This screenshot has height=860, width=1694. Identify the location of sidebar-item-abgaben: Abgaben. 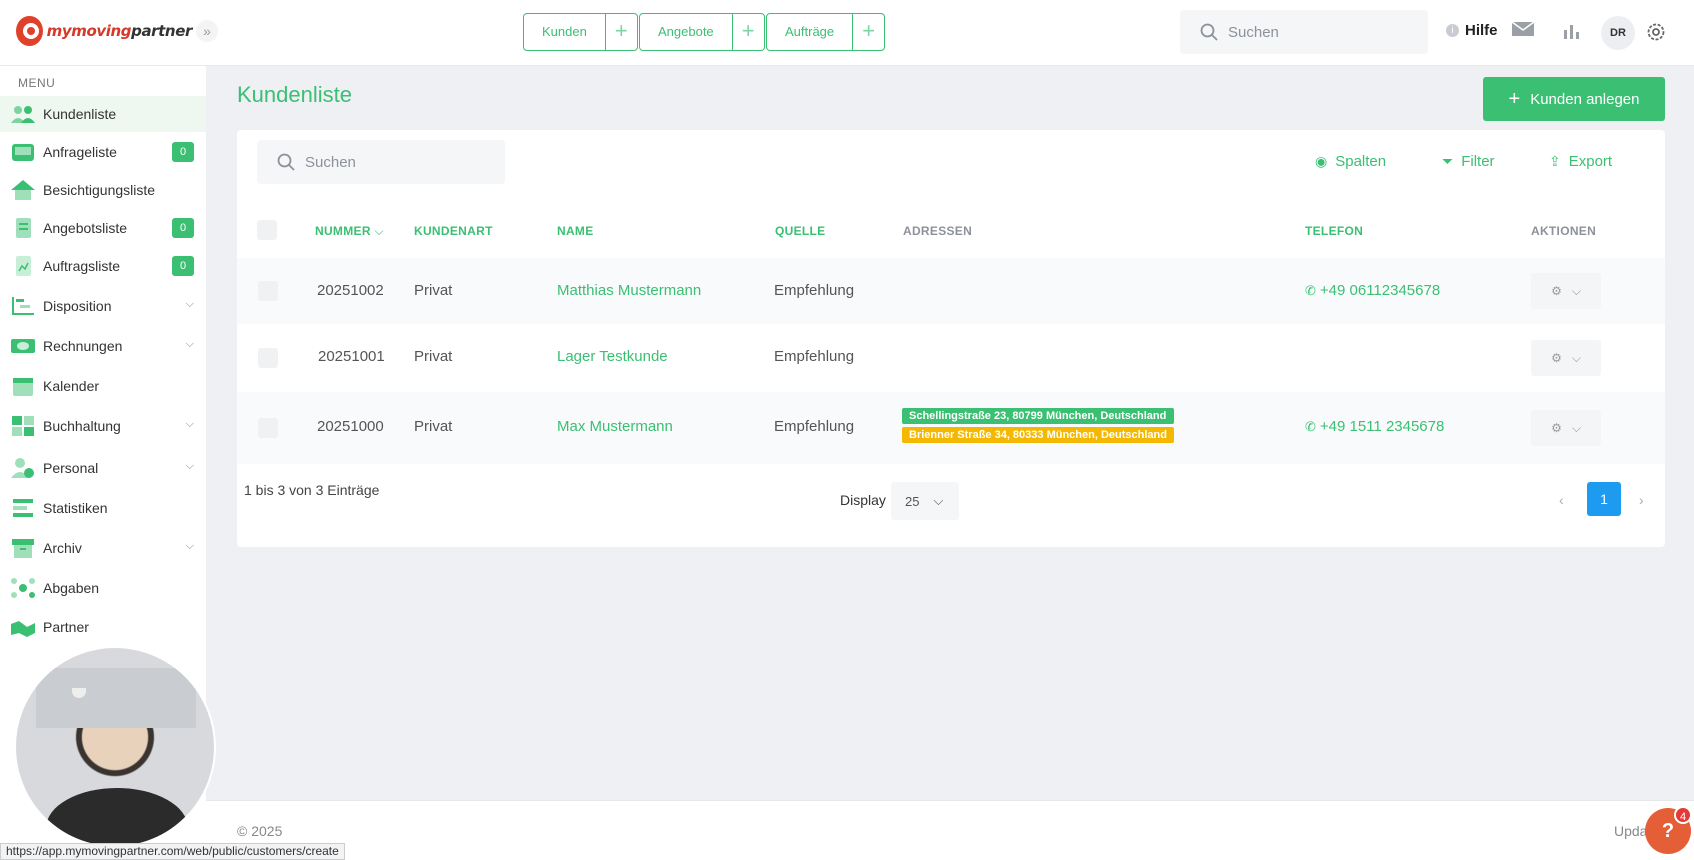
(103, 588).